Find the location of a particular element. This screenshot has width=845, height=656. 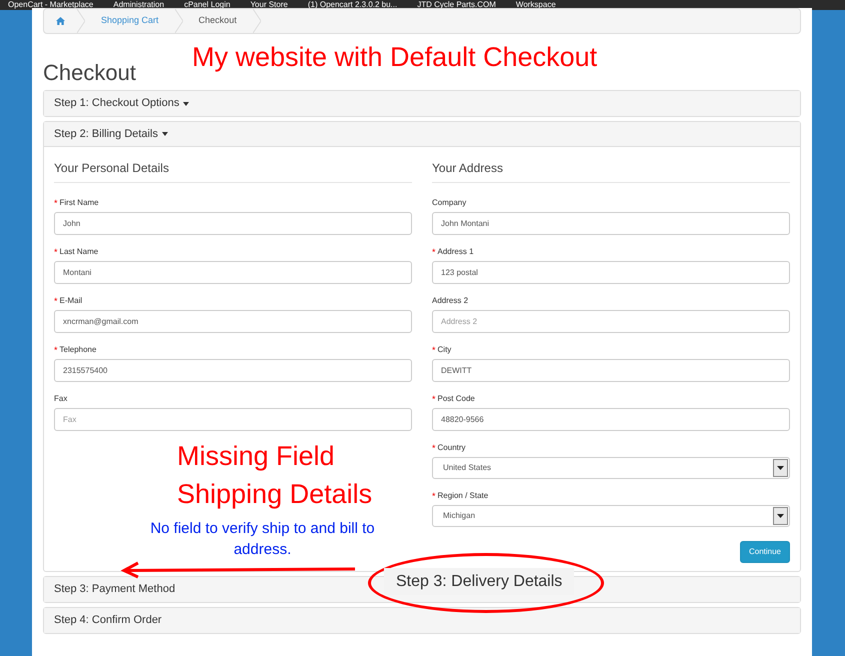

bookmark-link: OpenCart - Marketplace is located at coordinates (51, 5).